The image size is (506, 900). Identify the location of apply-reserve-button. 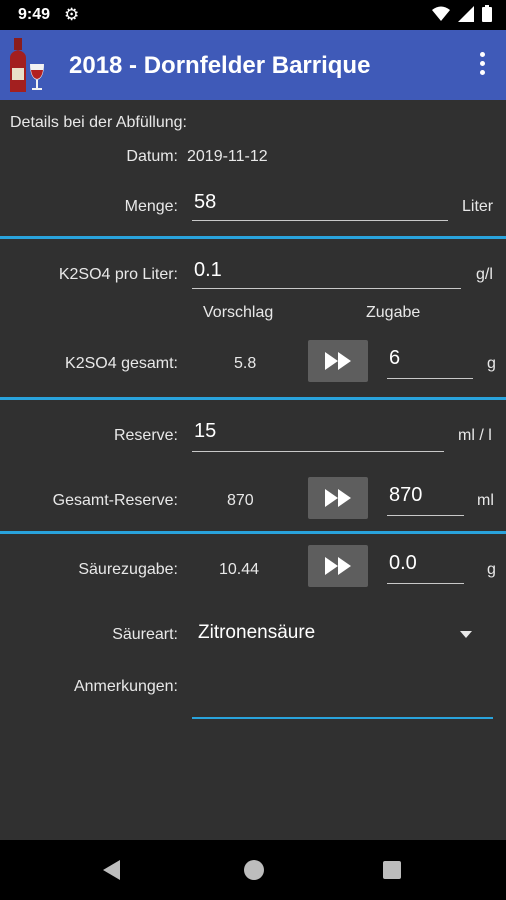
(338, 498).